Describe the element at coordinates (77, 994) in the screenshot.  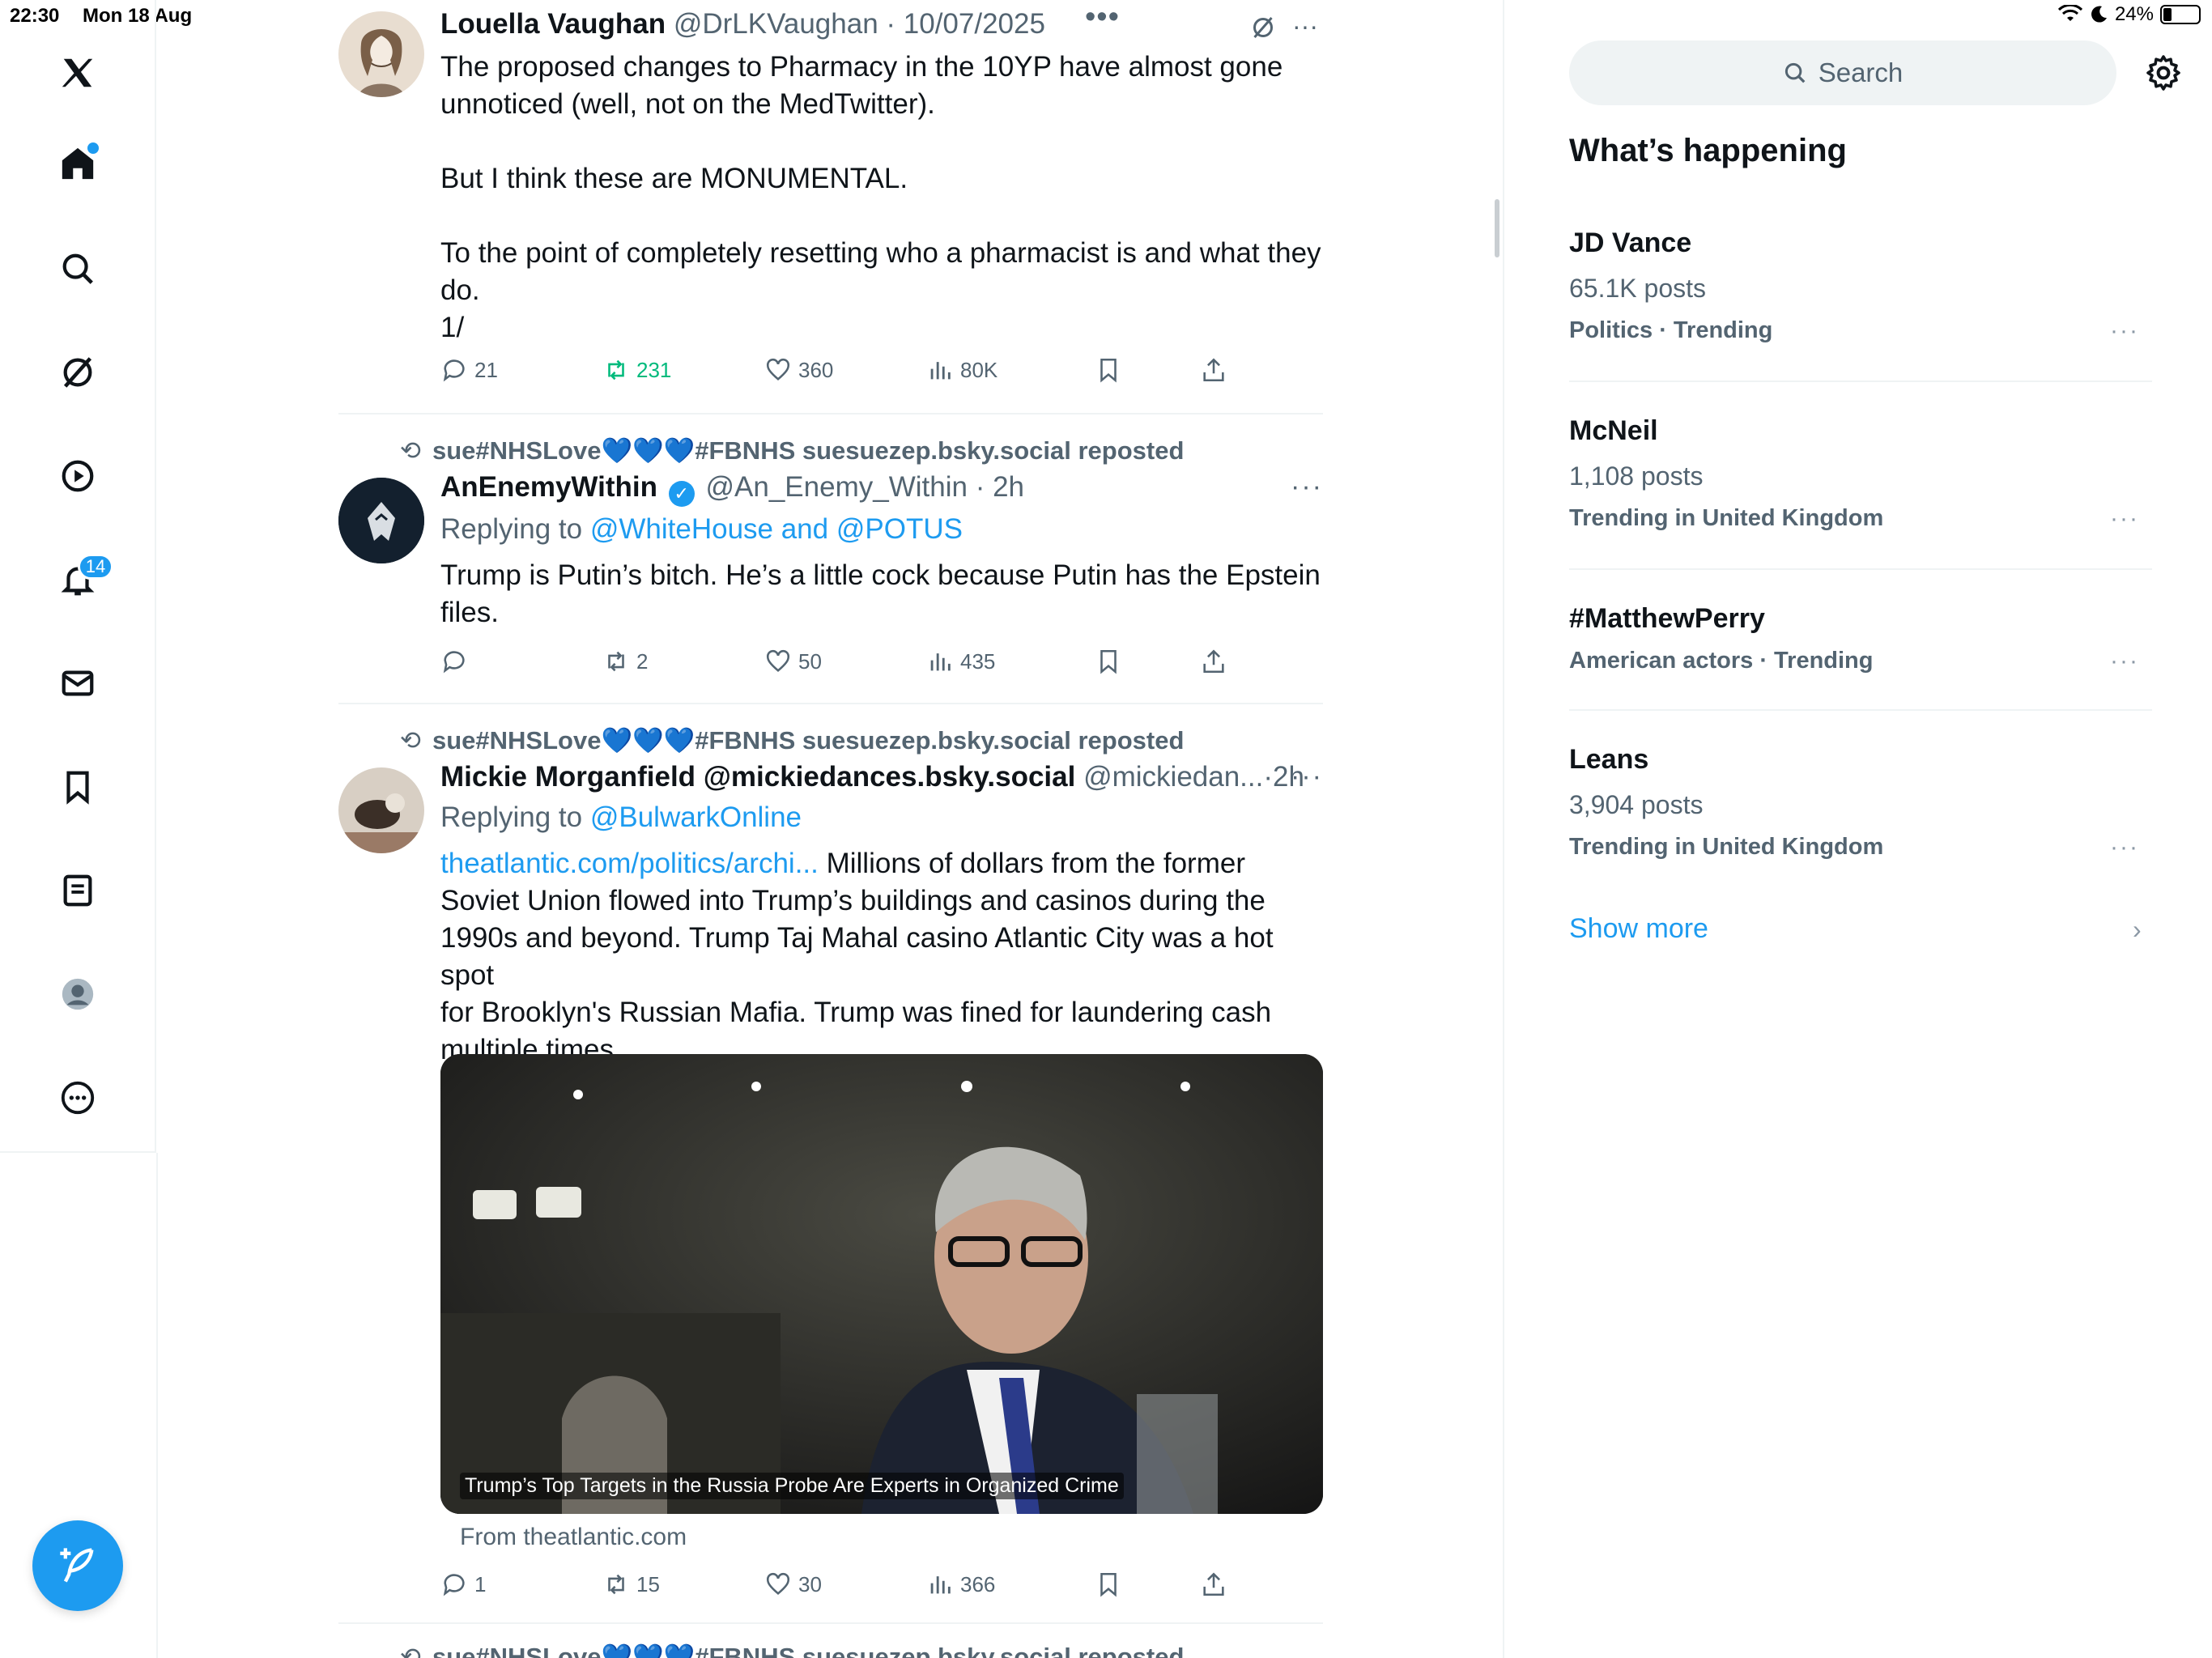
I see `profile-icon` at that location.